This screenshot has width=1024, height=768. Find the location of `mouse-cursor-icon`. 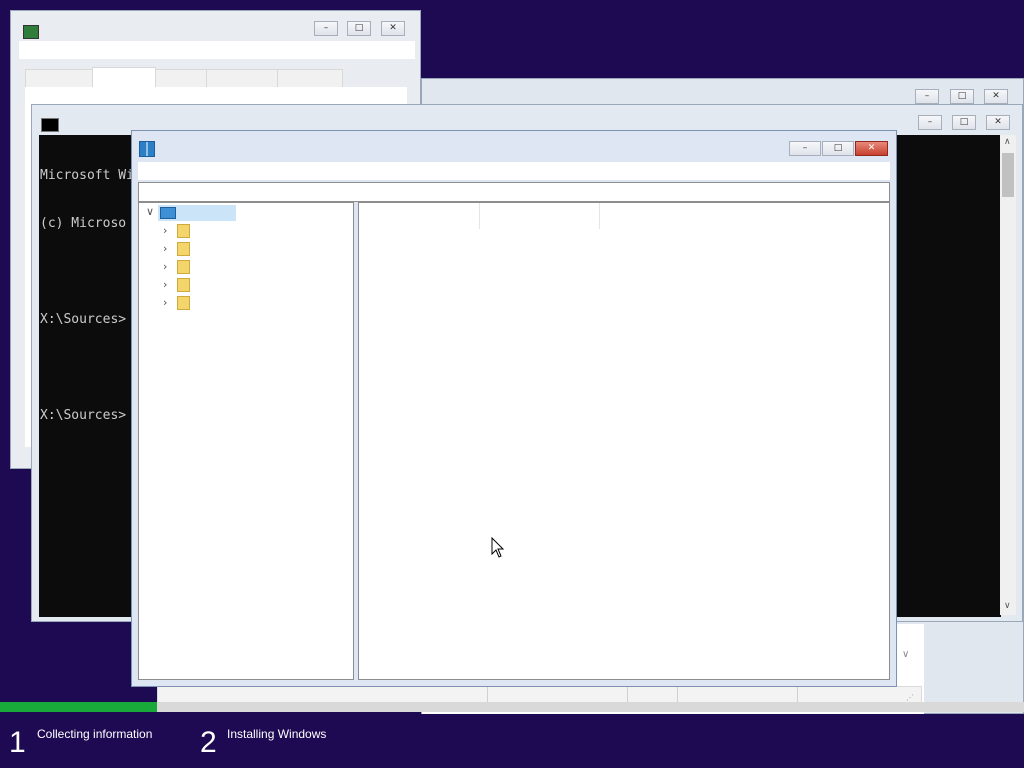

mouse-cursor-icon is located at coordinates (498, 547).